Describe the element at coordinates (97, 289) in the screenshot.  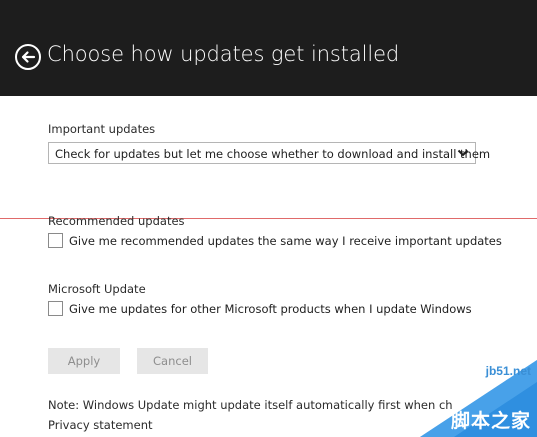
I see `microsoft-update-label: Microsoft Update` at that location.